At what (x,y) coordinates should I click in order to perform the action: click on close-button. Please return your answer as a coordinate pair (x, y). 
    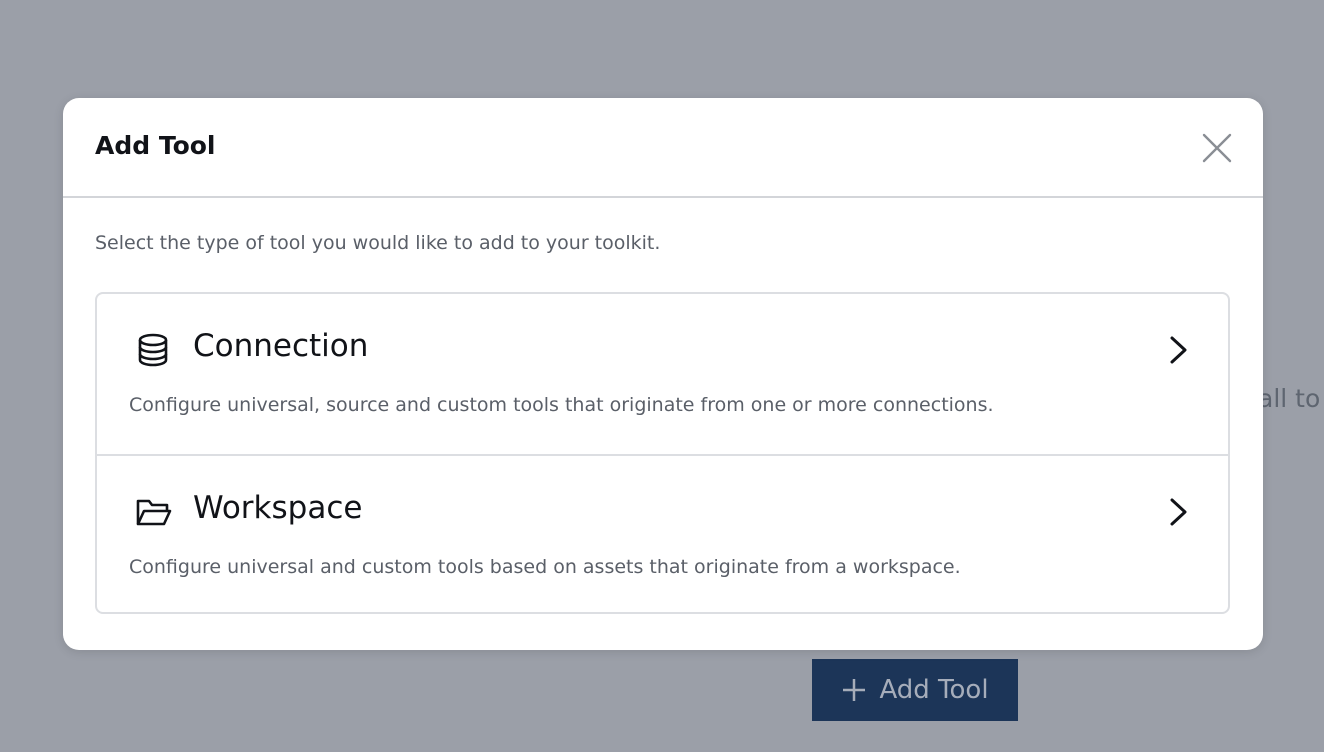
    Looking at the image, I should click on (1217, 148).